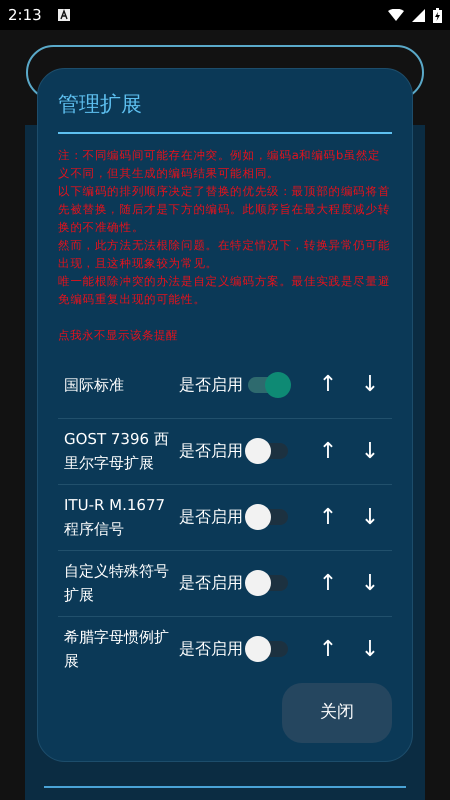 The width and height of the screenshot is (450, 800). What do you see at coordinates (117, 451) in the screenshot?
I see `extension-name: GOST 7396 西里尔字母扩展` at bounding box center [117, 451].